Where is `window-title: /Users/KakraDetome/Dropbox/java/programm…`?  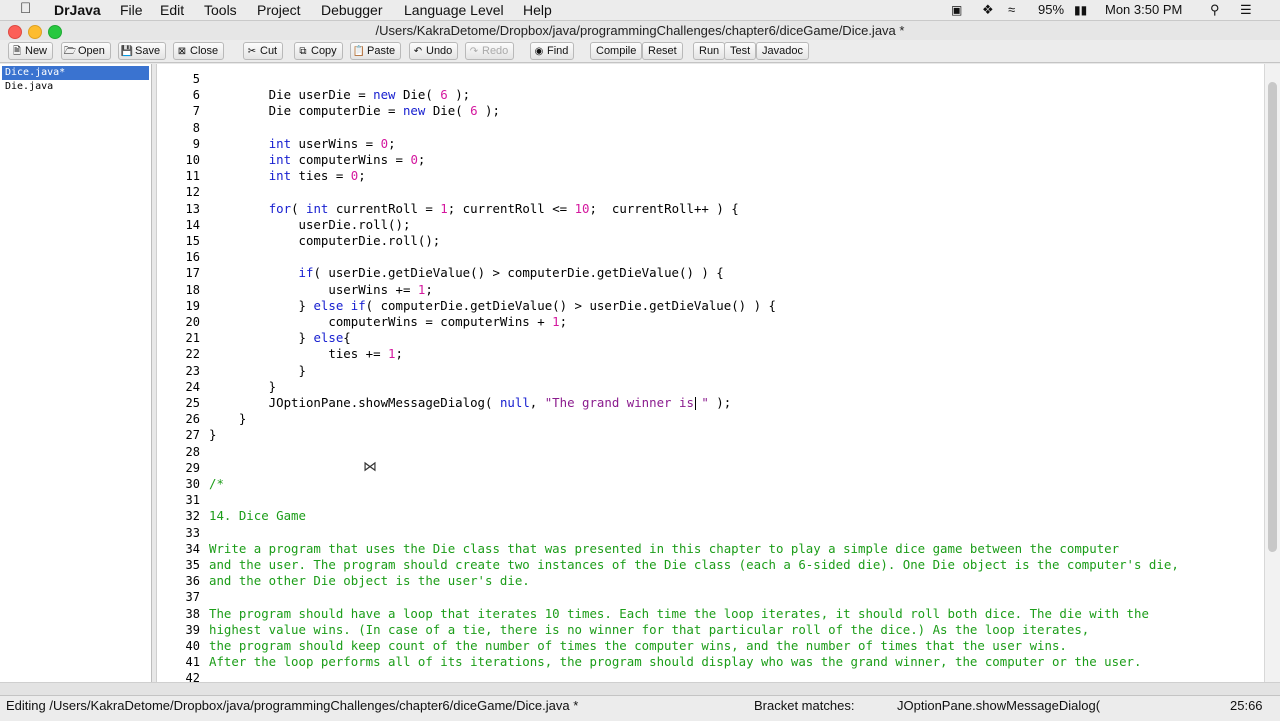
window-title: /Users/KakraDetome/Dropbox/java/programm… is located at coordinates (640, 30).